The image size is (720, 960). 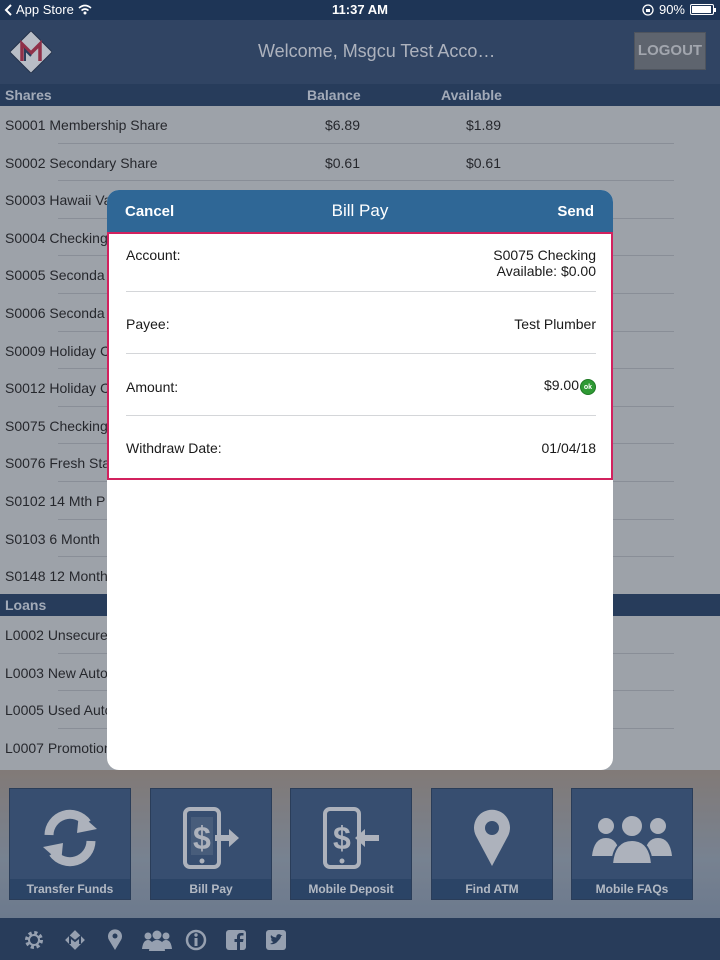 I want to click on modal-header: Cancel Bill Pay Send, so click(x=360, y=211).